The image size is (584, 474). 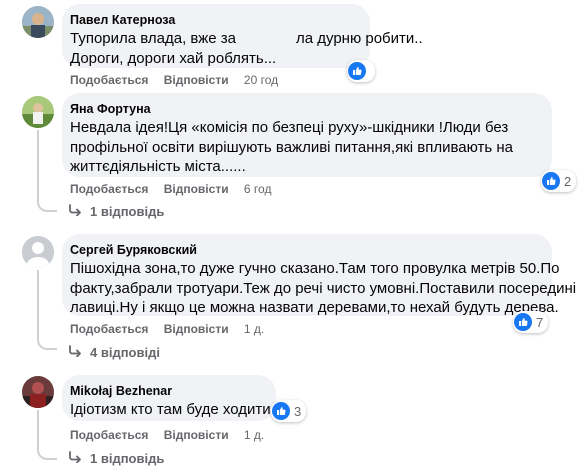 I want to click on view-replies-button: 4 відповіді, so click(x=114, y=352).